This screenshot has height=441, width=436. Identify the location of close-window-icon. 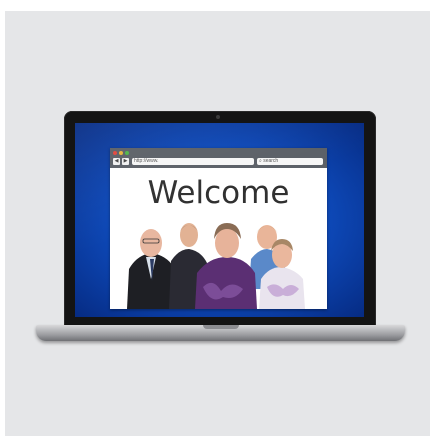
(115, 153).